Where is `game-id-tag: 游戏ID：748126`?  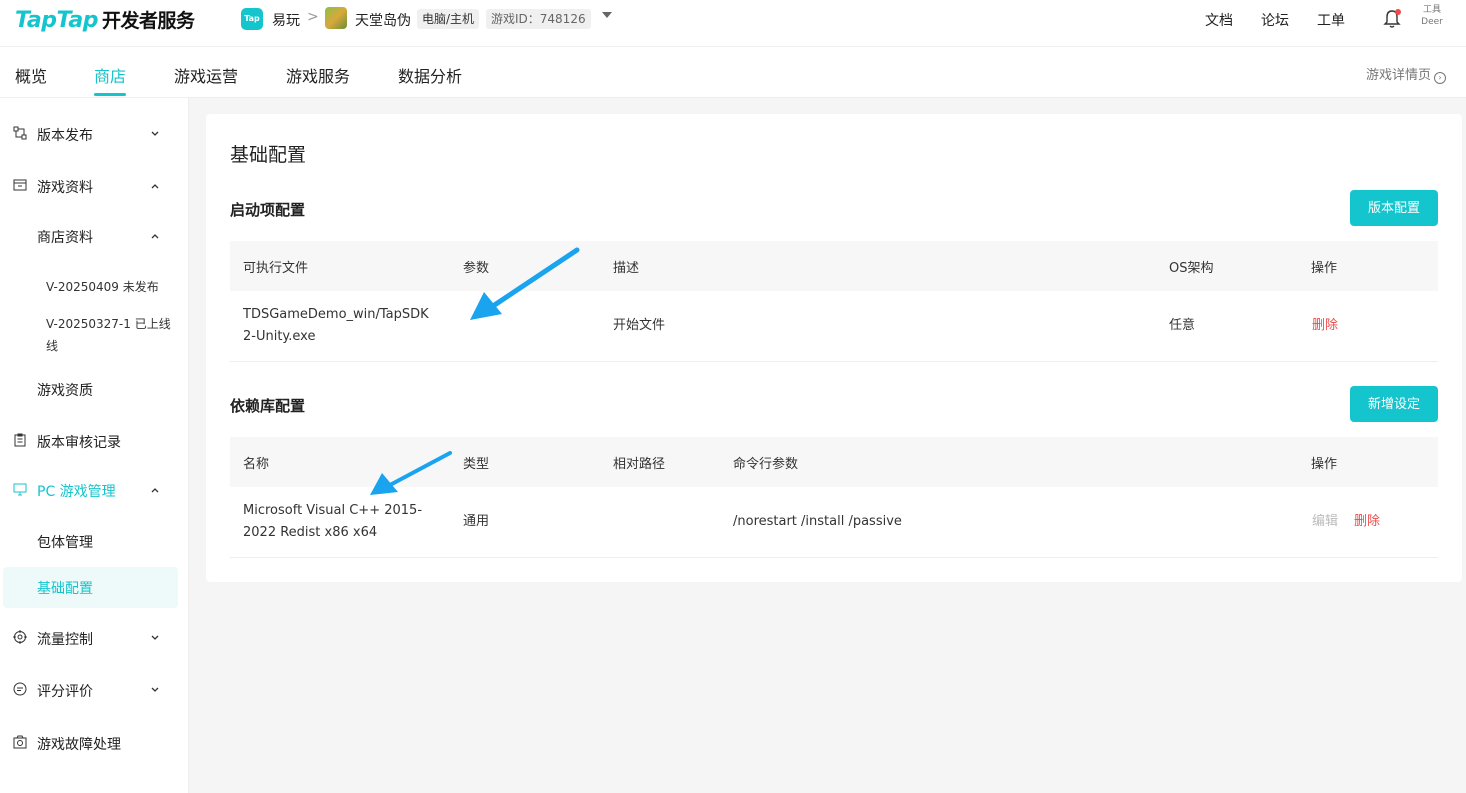 game-id-tag: 游戏ID：748126 is located at coordinates (538, 19).